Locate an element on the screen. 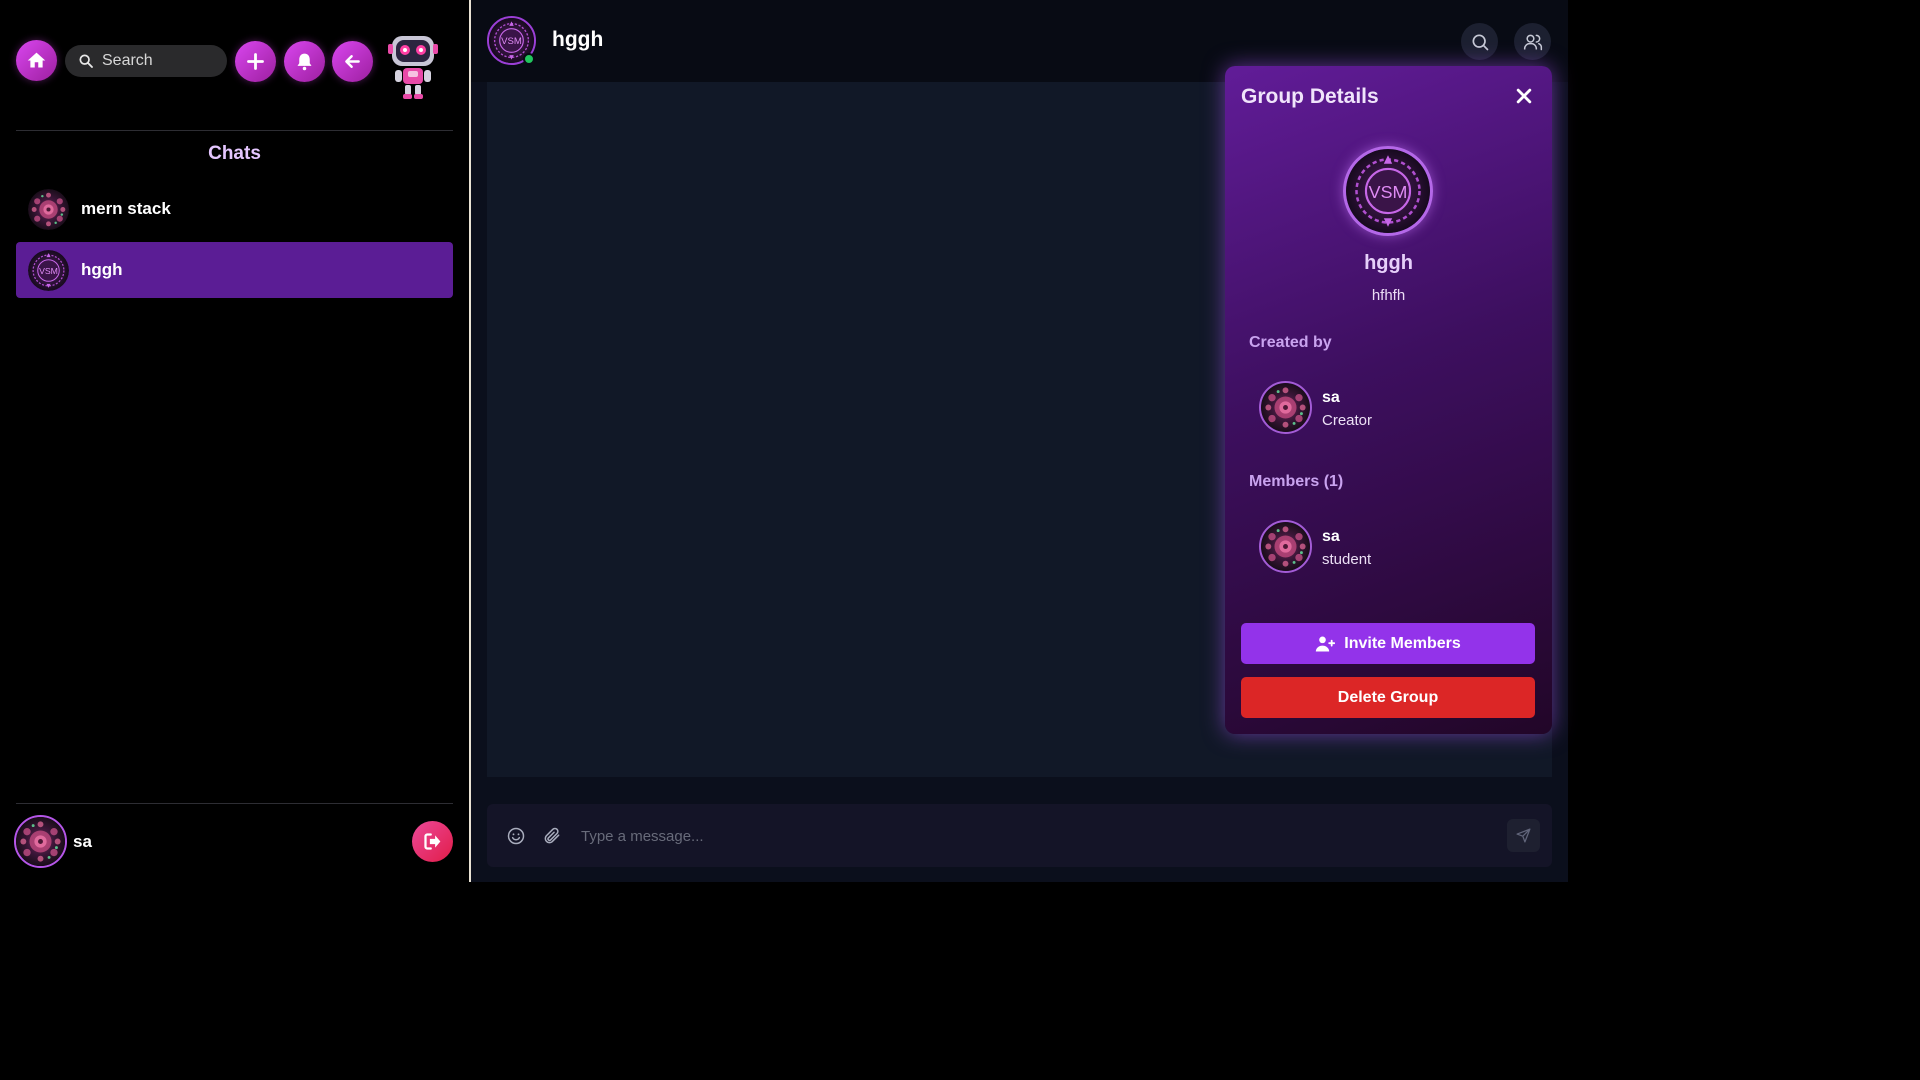 The height and width of the screenshot is (1080, 1920). search-messages-button is located at coordinates (1479, 41).